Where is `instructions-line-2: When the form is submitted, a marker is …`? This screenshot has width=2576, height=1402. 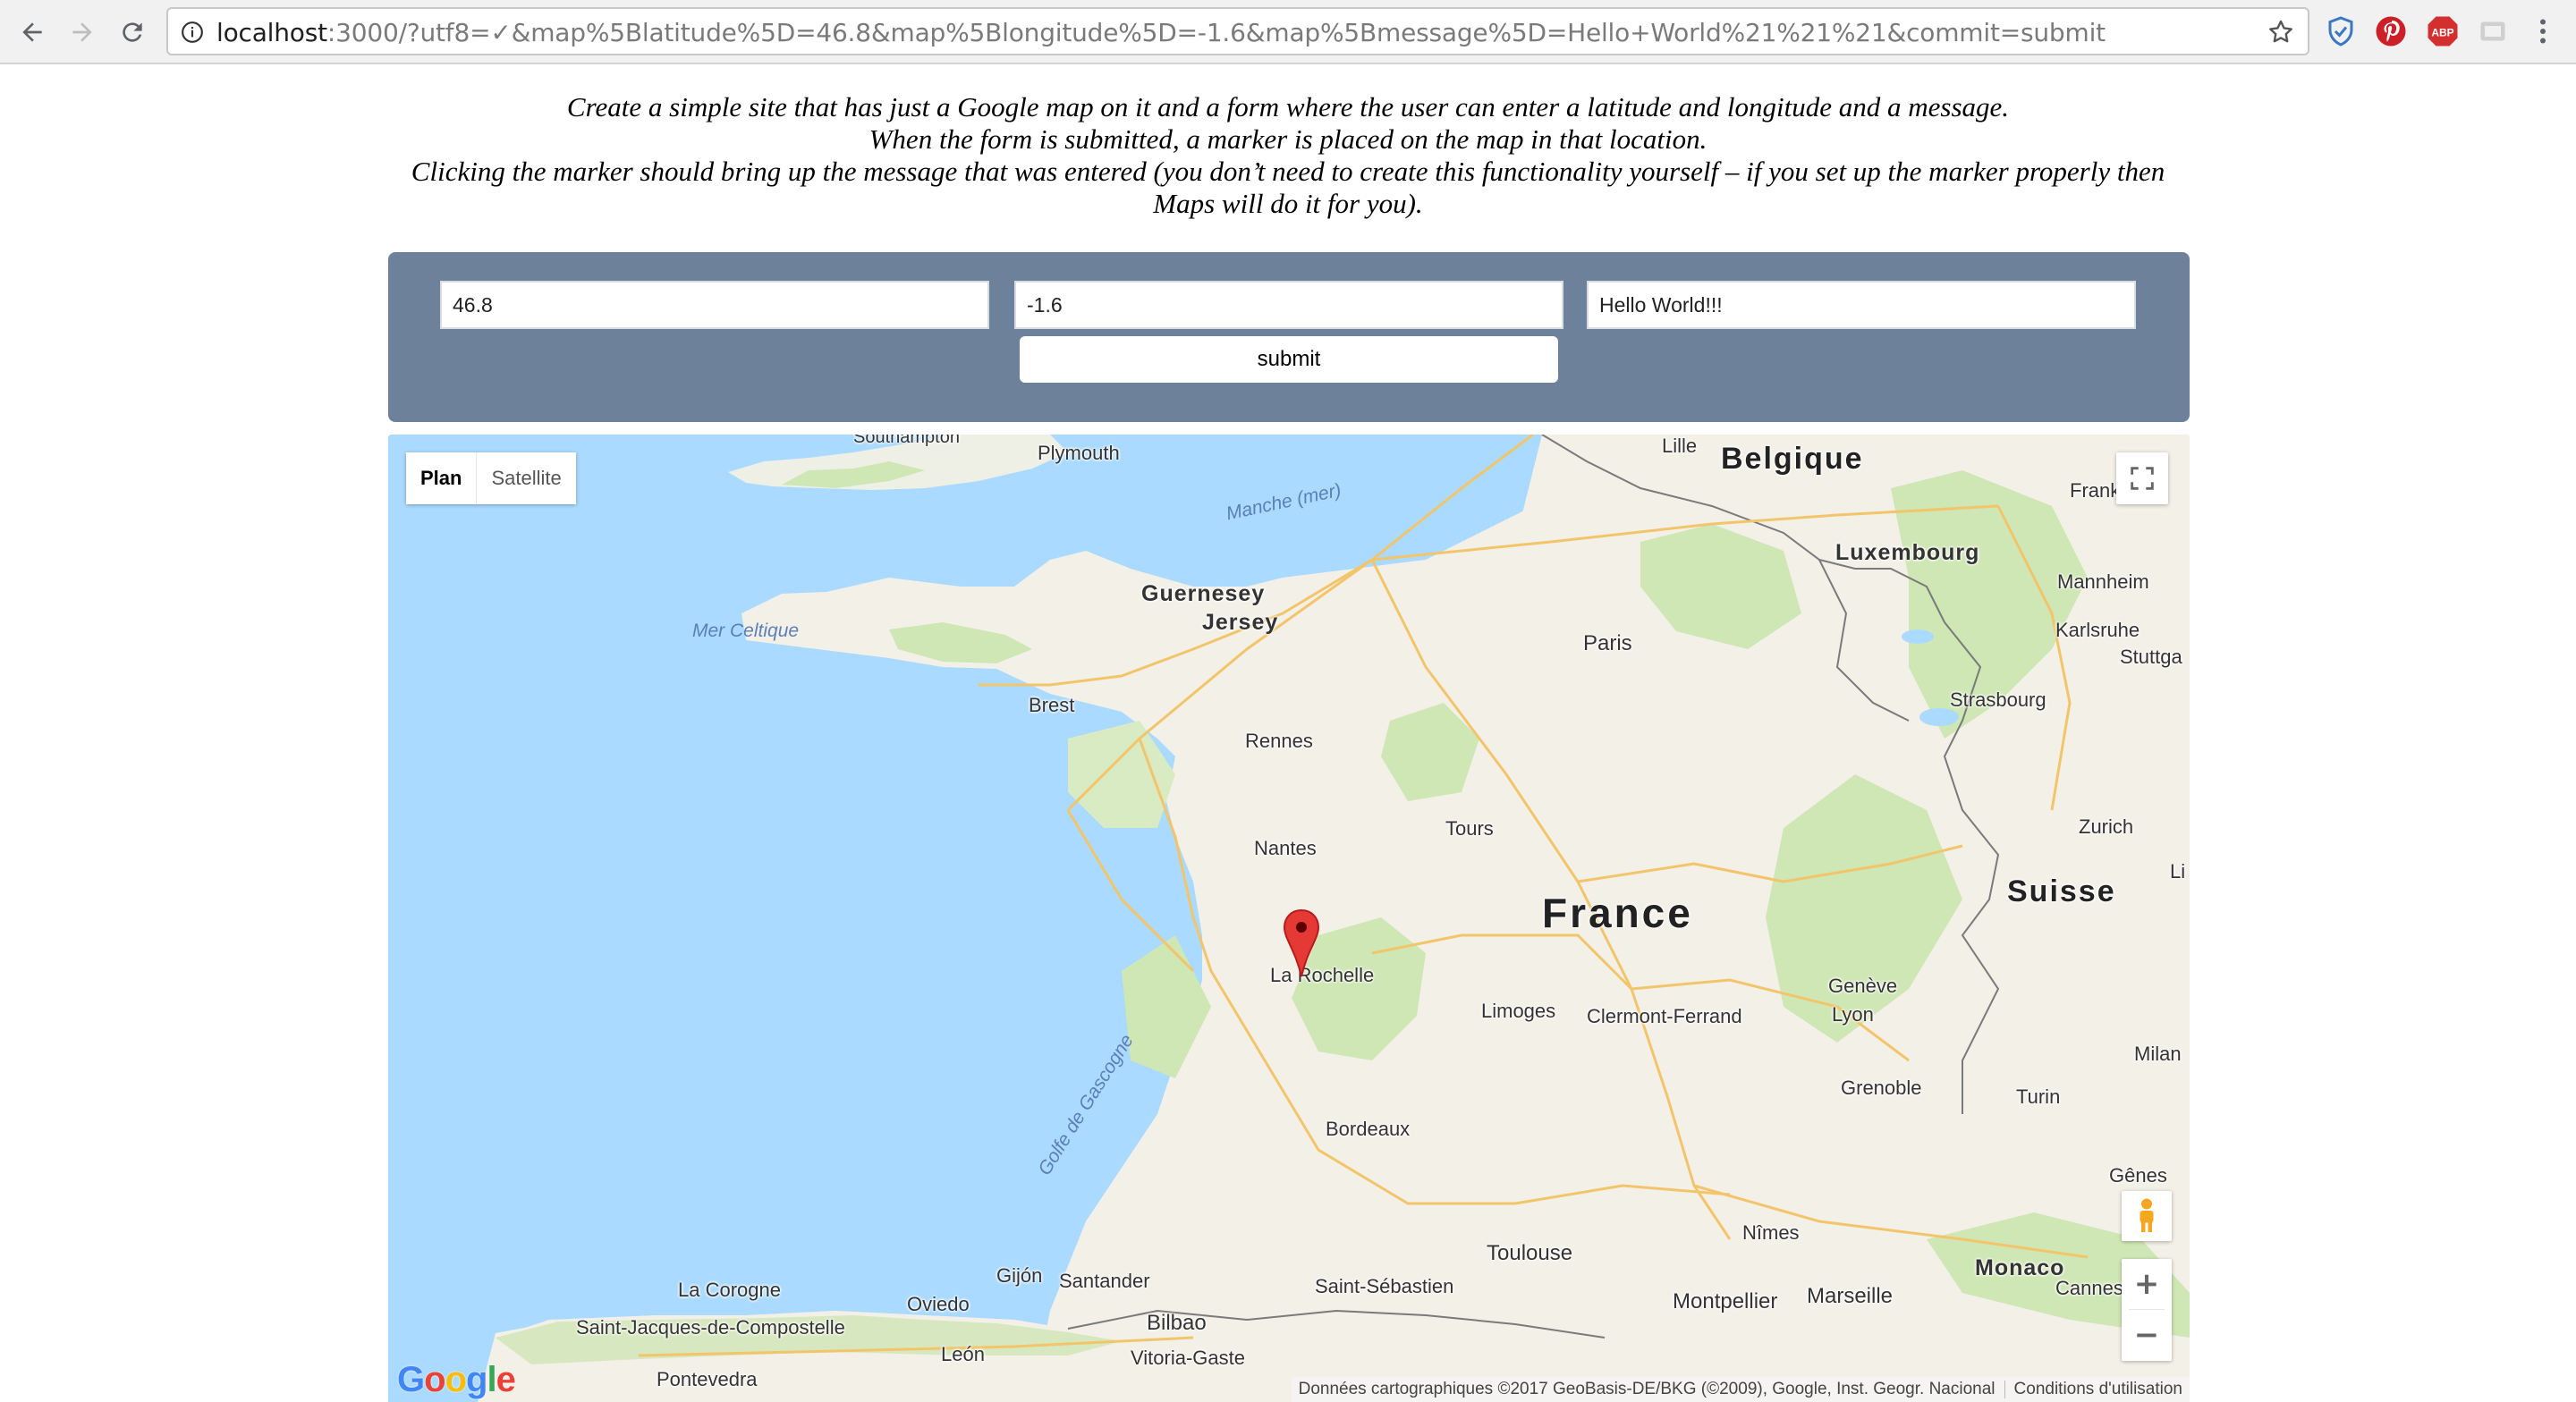
instructions-line-2: When the form is submitted, a marker is … is located at coordinates (1288, 139).